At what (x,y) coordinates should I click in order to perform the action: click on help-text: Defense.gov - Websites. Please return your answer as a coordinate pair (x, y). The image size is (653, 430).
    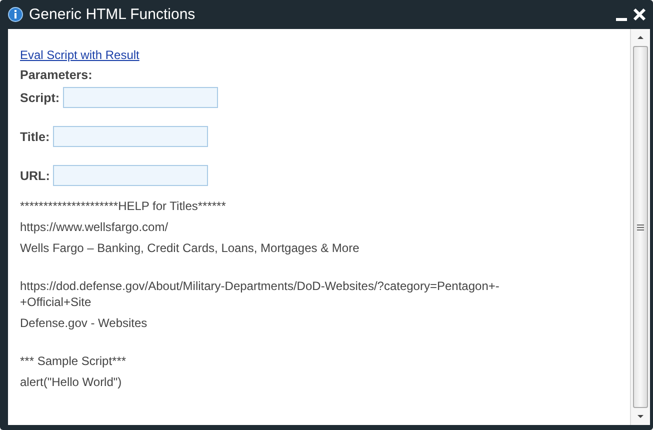
    Looking at the image, I should click on (84, 323).